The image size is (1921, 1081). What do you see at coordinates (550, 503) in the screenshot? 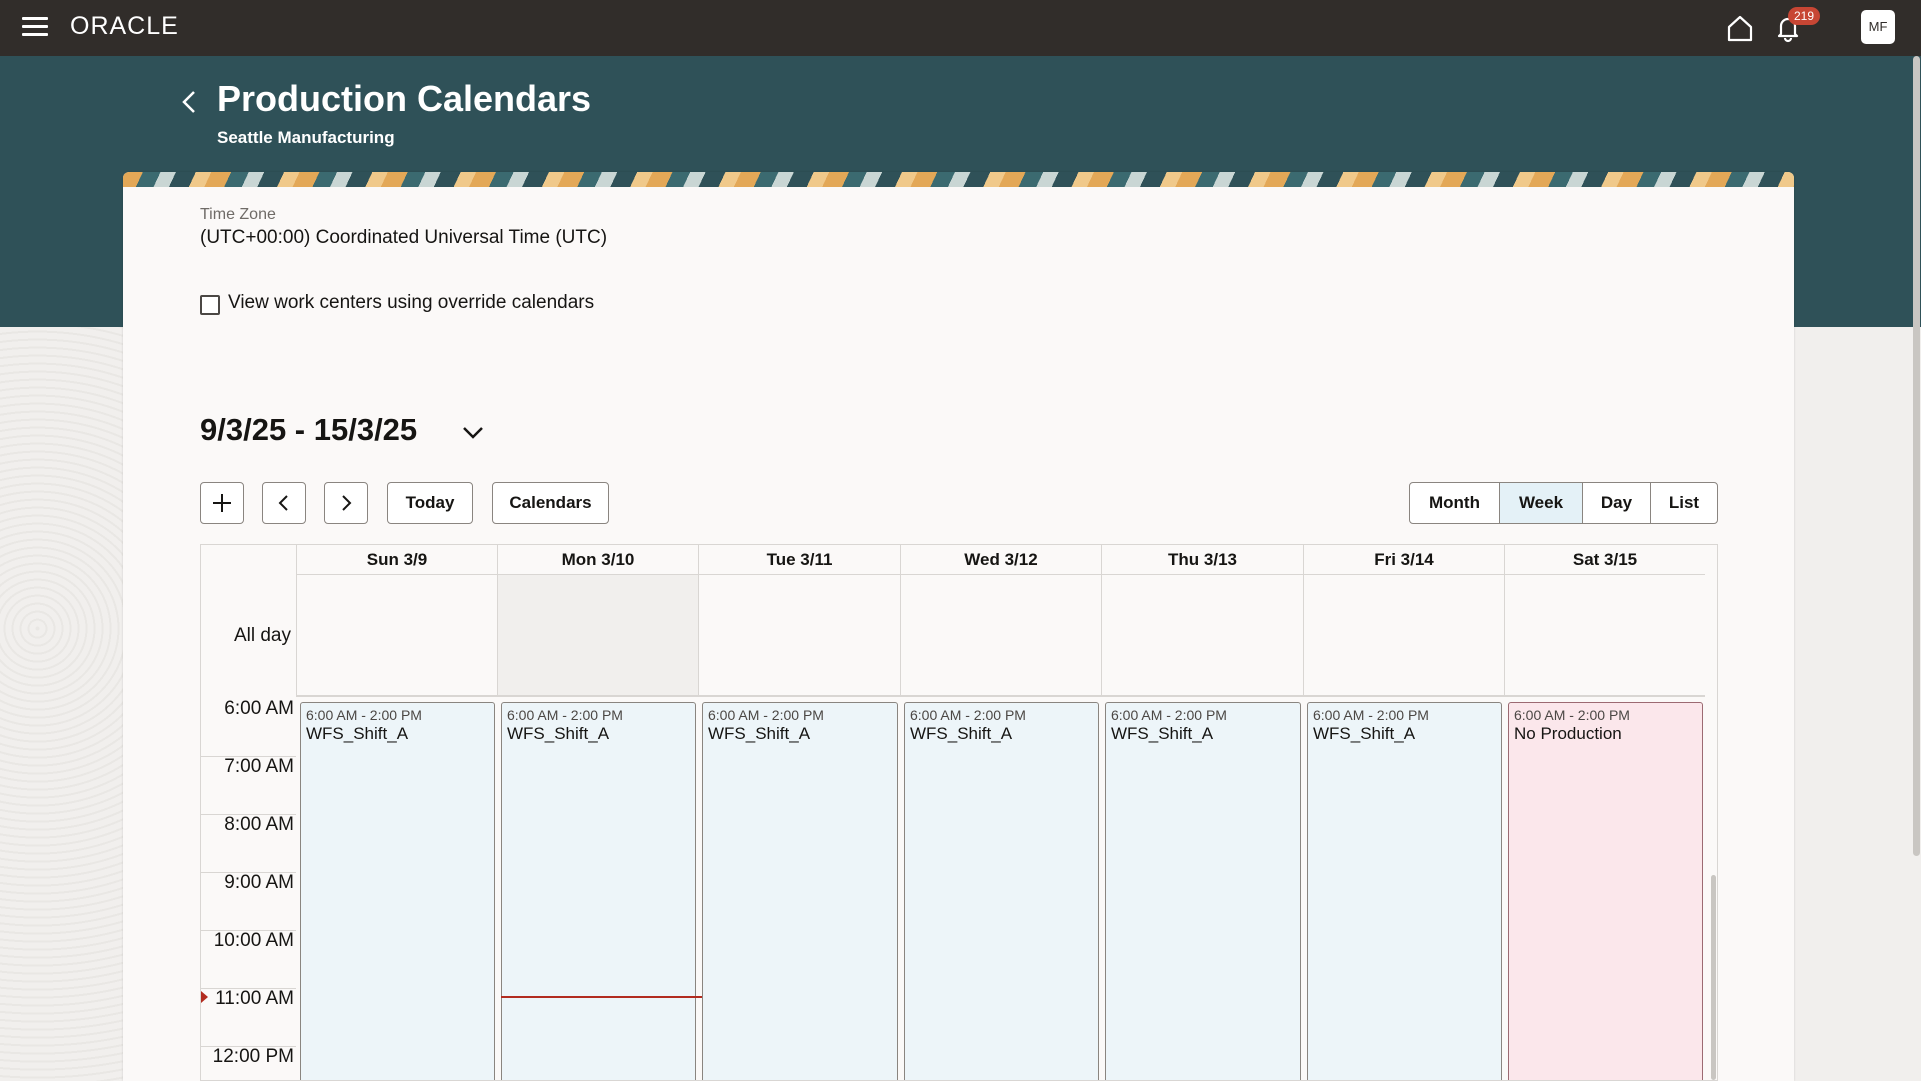
I see `calendars-button: Calendars` at bounding box center [550, 503].